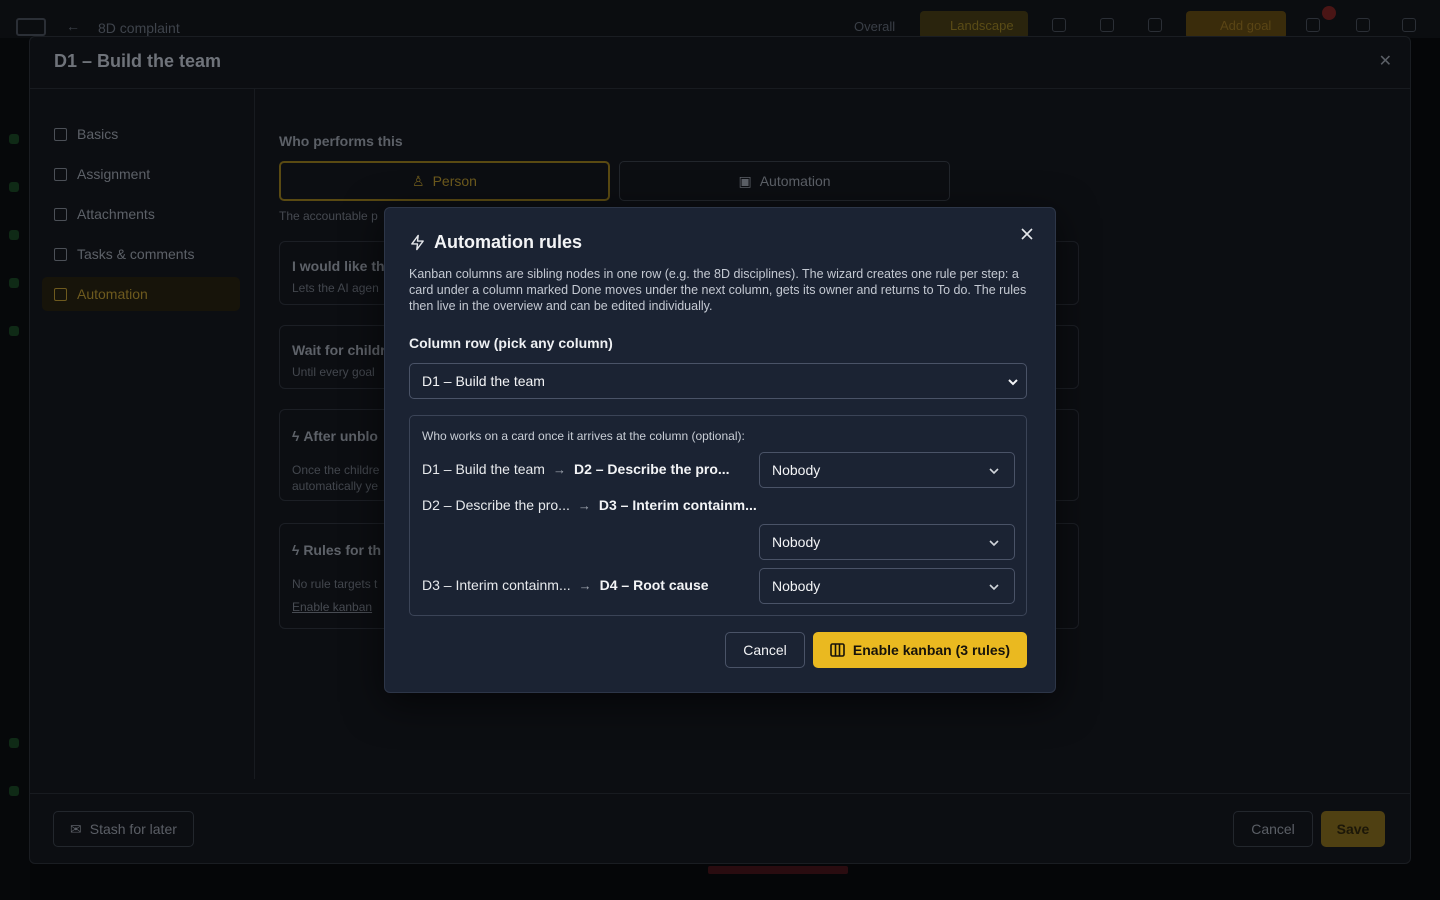  Describe the element at coordinates (133, 829) in the screenshot. I see `stash-label: Stash for later` at that location.